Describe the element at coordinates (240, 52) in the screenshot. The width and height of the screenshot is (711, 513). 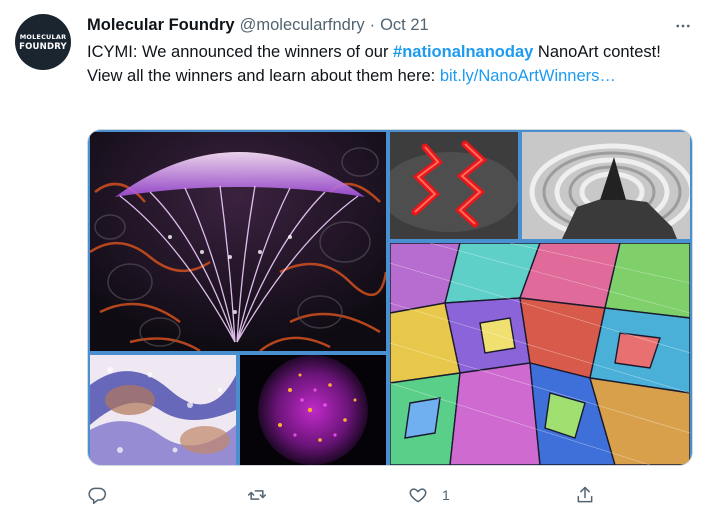
I see `tweet-text-intro: ICYMI: We announced the winners of our` at that location.